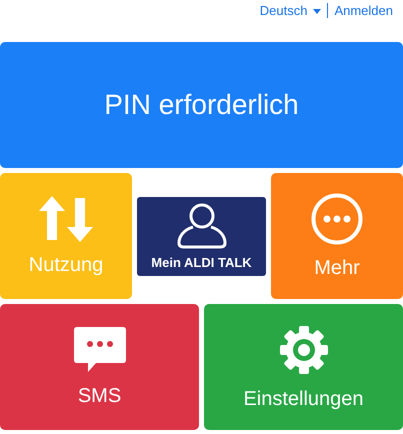 The image size is (403, 434). Describe the element at coordinates (100, 349) in the screenshot. I see `chat-bubble-icon` at that location.